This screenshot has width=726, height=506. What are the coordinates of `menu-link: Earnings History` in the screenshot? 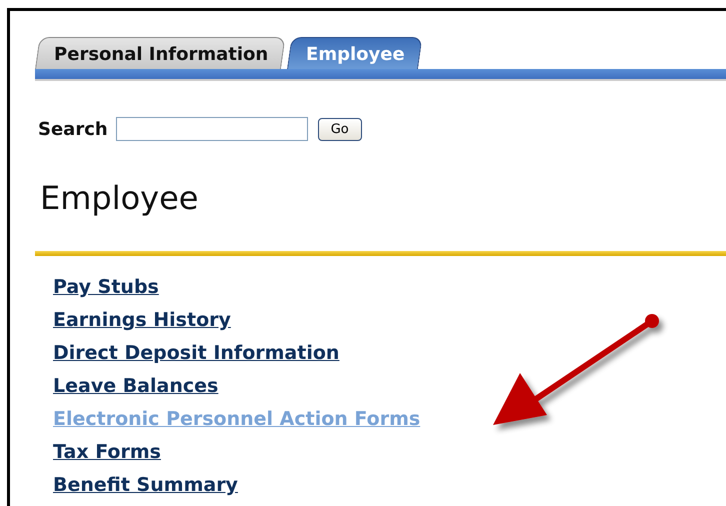 It's located at (142, 320).